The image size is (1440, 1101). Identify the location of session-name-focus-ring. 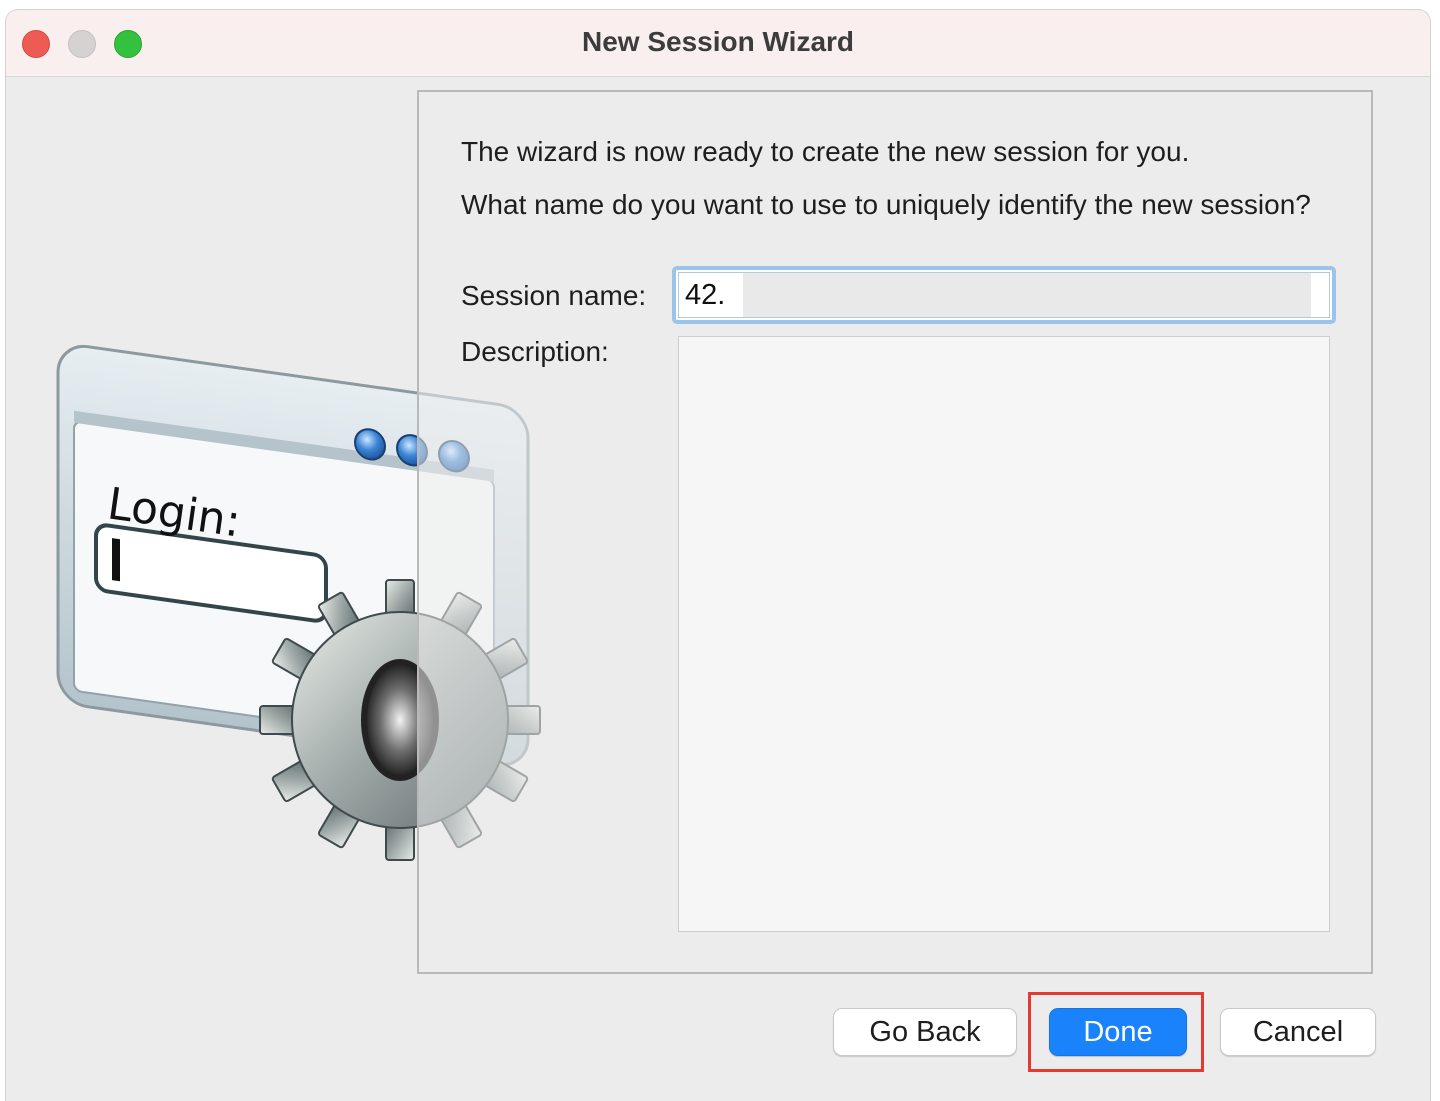
(1004, 295).